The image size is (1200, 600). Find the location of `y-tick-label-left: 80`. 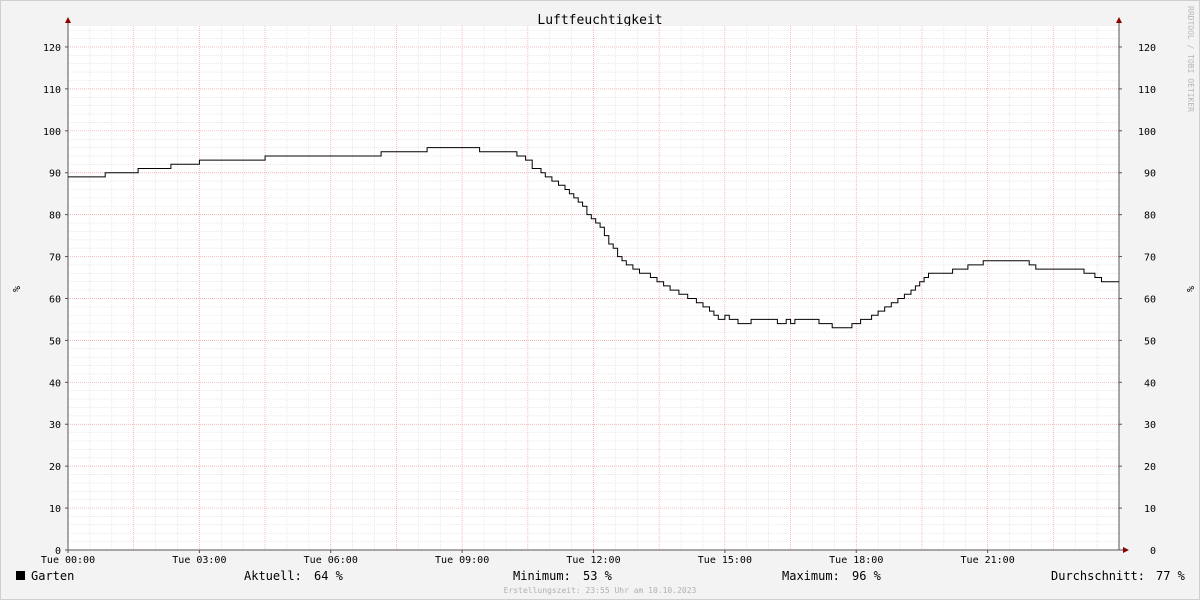

y-tick-label-left: 80 is located at coordinates (55, 216).